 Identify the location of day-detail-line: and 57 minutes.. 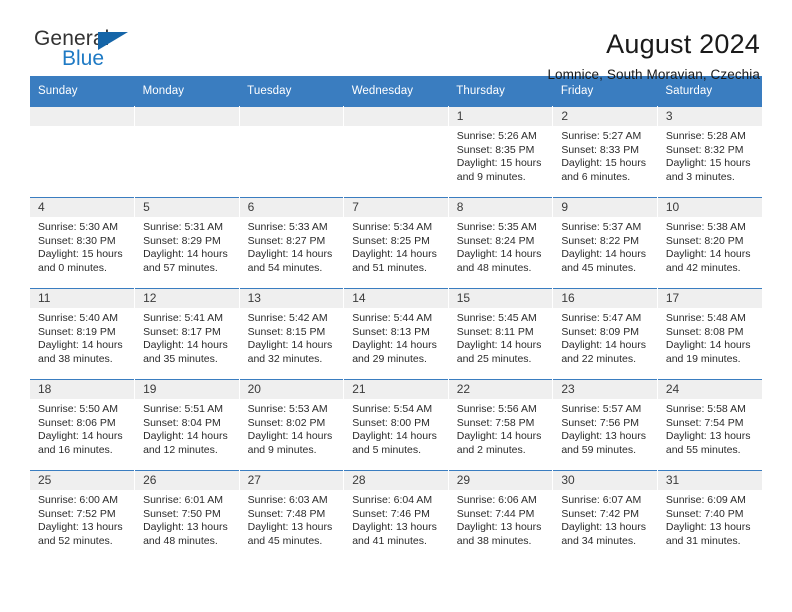
(180, 267).